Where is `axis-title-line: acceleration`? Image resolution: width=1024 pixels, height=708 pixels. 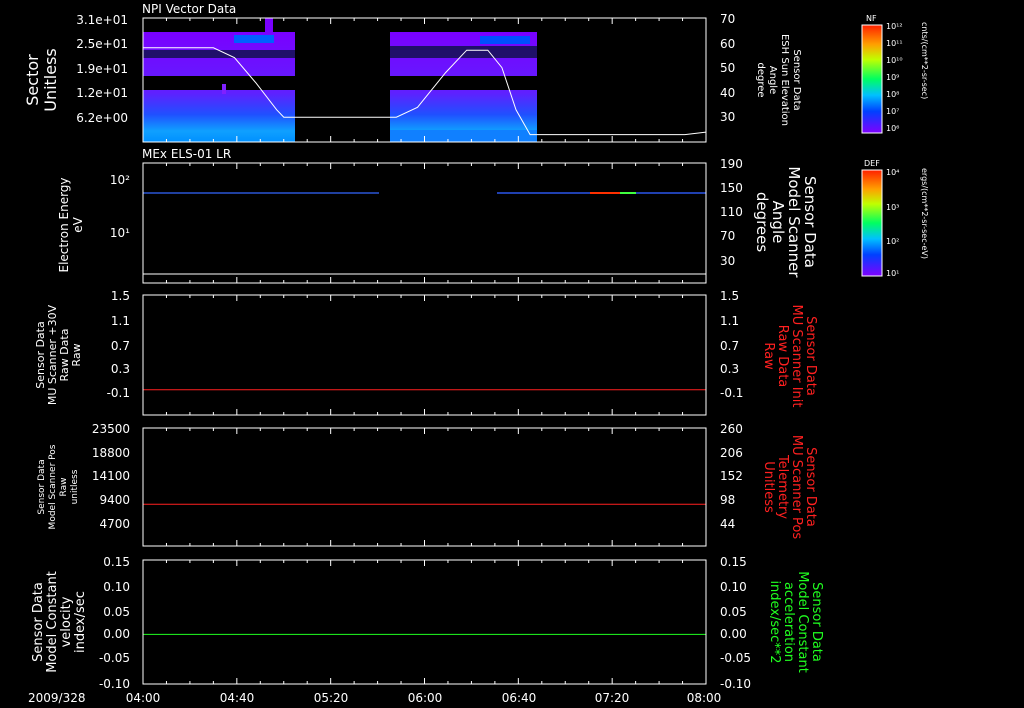 axis-title-line: acceleration is located at coordinates (788, 622).